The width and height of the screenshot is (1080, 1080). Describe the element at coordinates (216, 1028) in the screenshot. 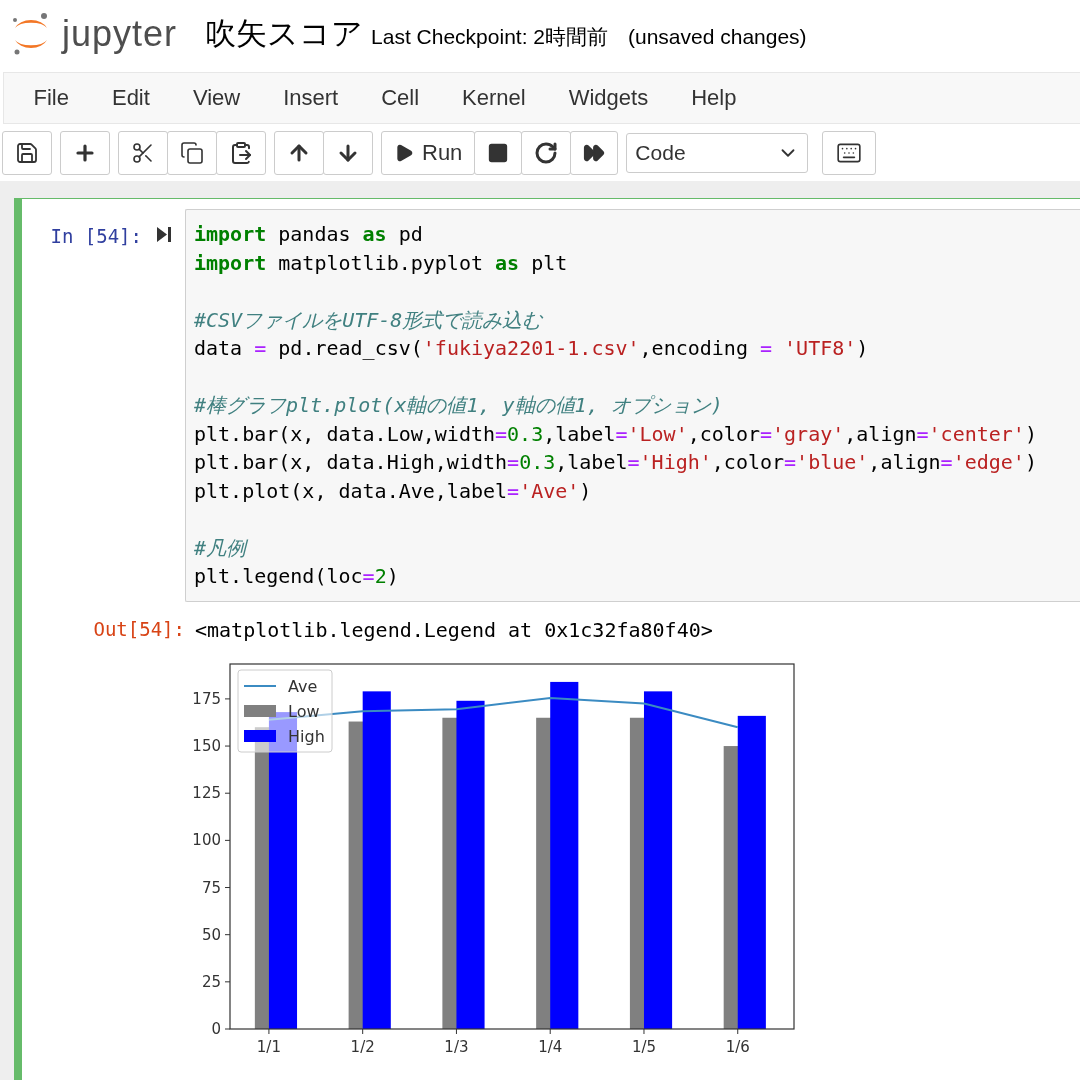

I see `y-tick-label: 0` at that location.